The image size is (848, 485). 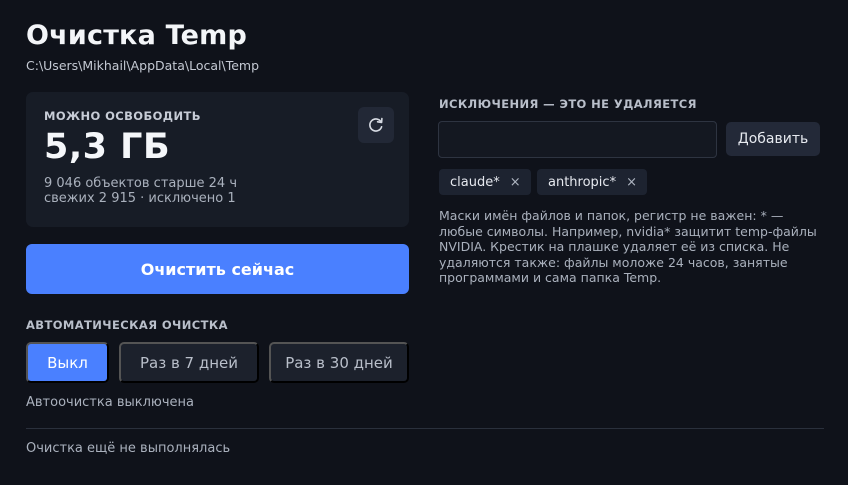 I want to click on exclusion-tag-label: claude*, so click(x=475, y=182).